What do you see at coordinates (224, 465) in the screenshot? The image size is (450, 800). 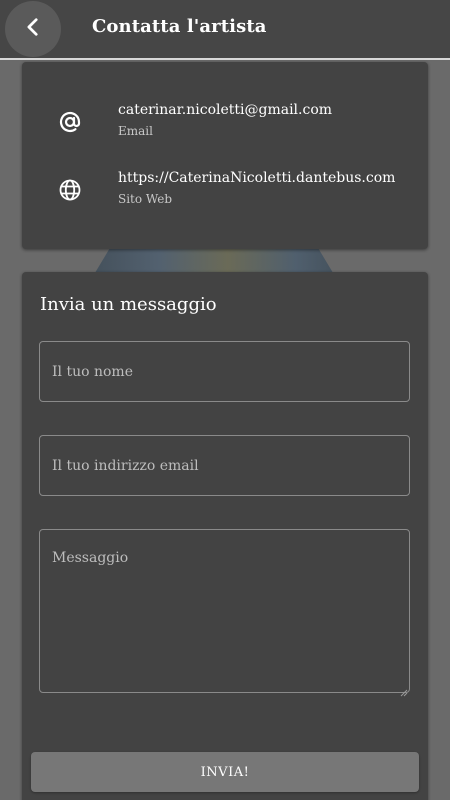 I see `email-input` at bounding box center [224, 465].